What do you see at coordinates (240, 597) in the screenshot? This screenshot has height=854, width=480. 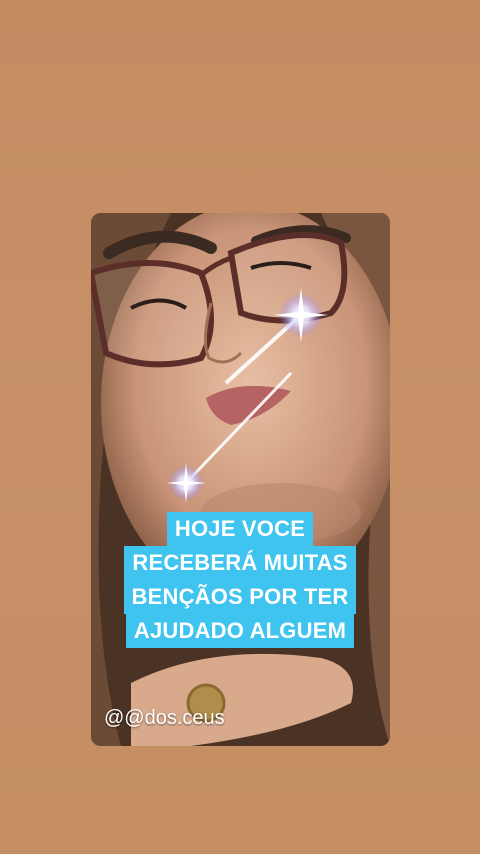 I see `caption-line-3: BENÇÃOS POR TER` at bounding box center [240, 597].